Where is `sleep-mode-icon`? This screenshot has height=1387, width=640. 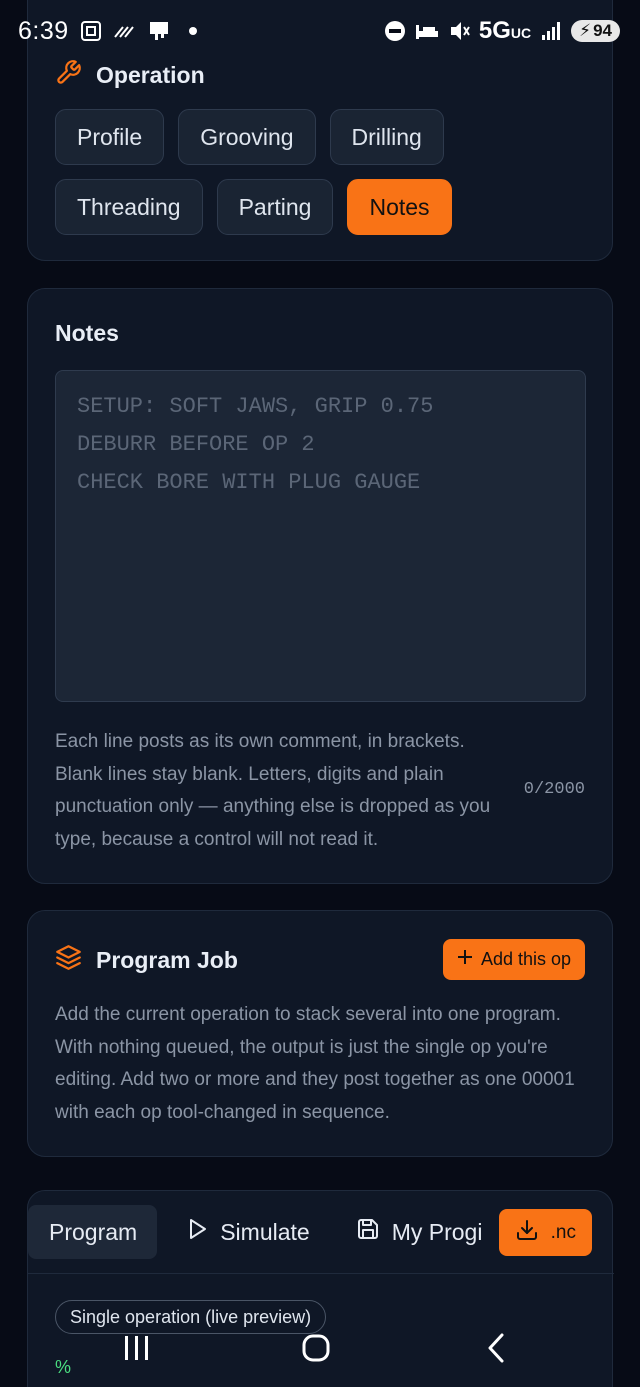 sleep-mode-icon is located at coordinates (427, 31).